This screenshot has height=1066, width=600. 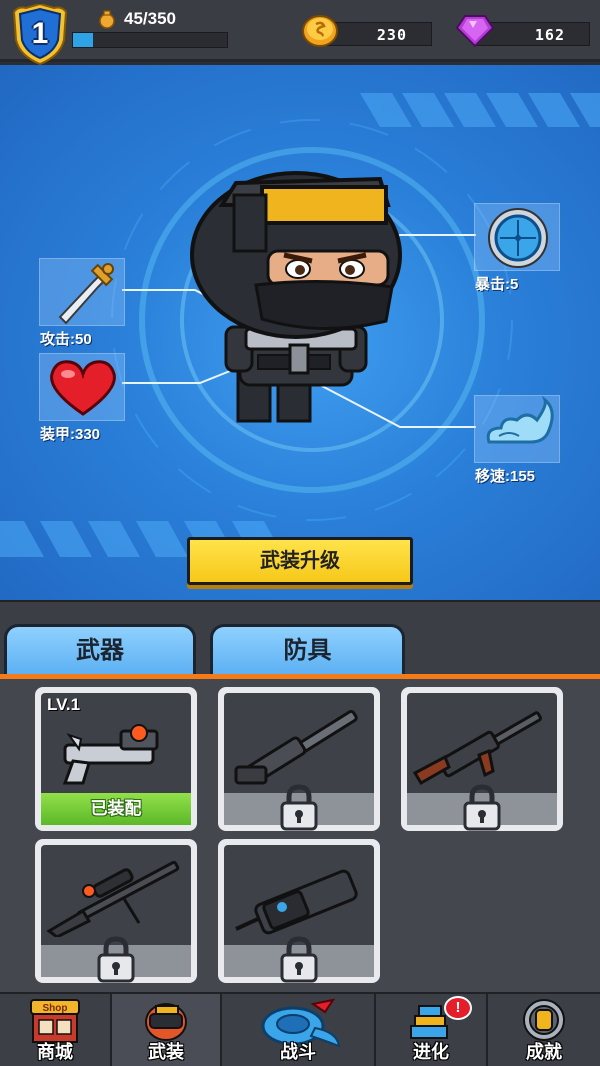 What do you see at coordinates (55, 1008) in the screenshot?
I see `shop-sign-text: Shop` at bounding box center [55, 1008].